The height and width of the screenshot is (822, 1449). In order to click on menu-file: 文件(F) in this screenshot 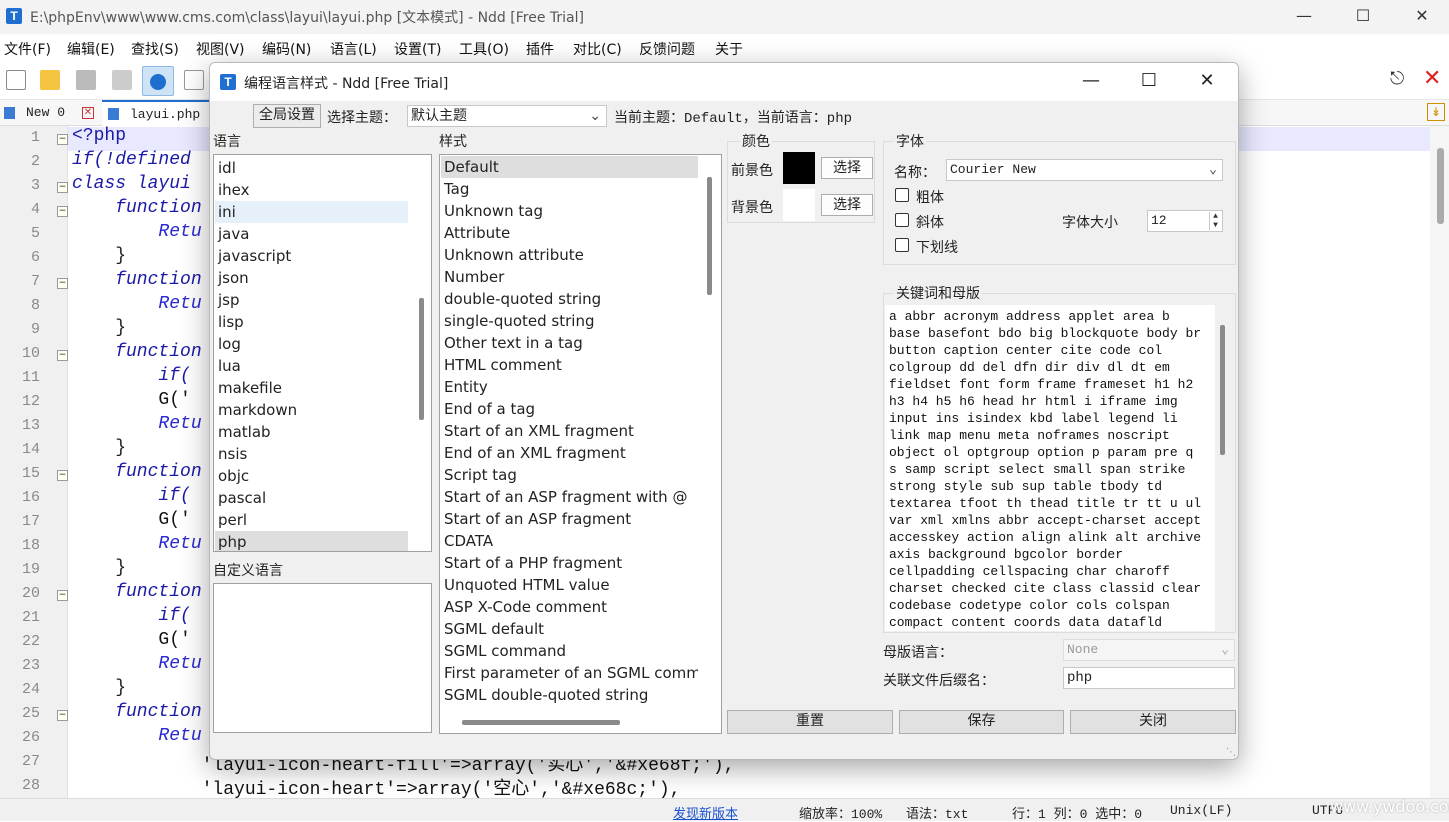, I will do `click(27, 49)`.